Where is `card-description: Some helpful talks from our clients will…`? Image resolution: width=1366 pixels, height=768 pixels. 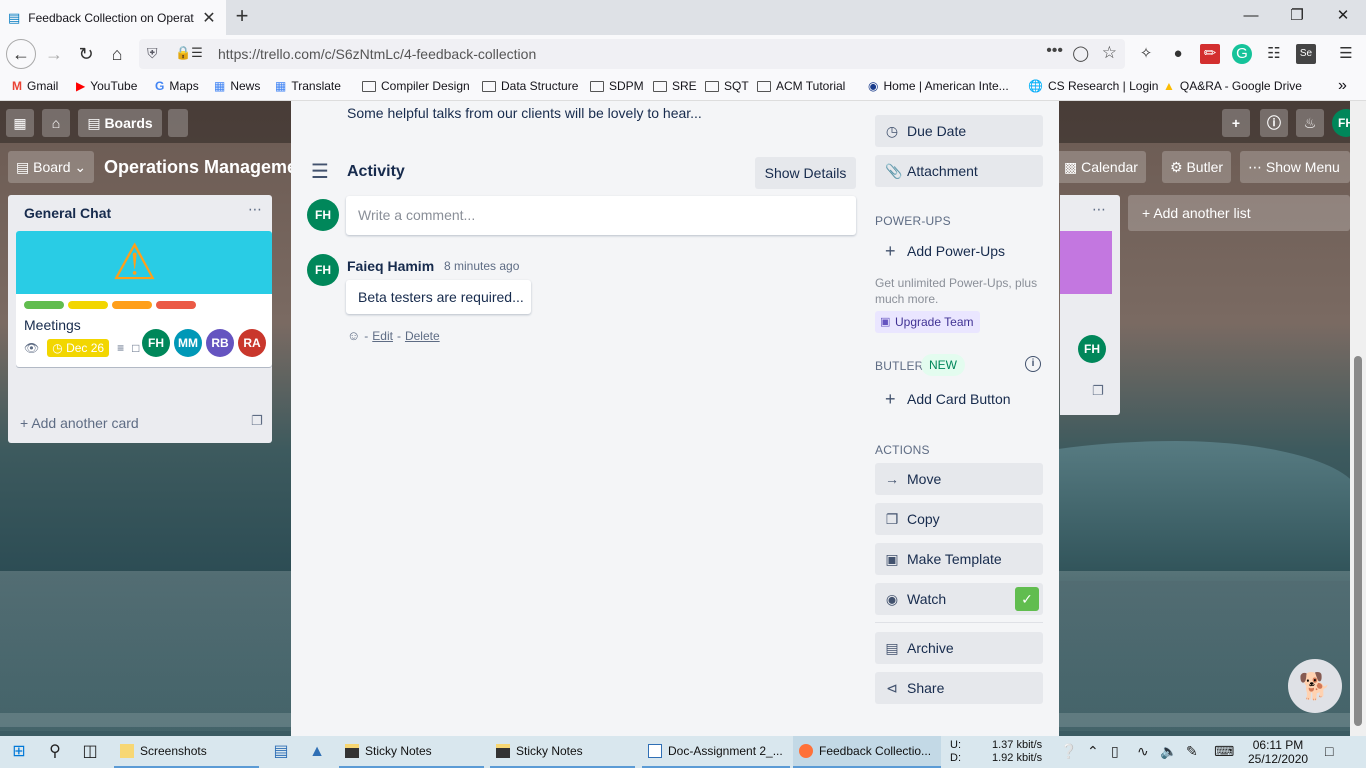 card-description: Some helpful talks from our clients will… is located at coordinates (524, 113).